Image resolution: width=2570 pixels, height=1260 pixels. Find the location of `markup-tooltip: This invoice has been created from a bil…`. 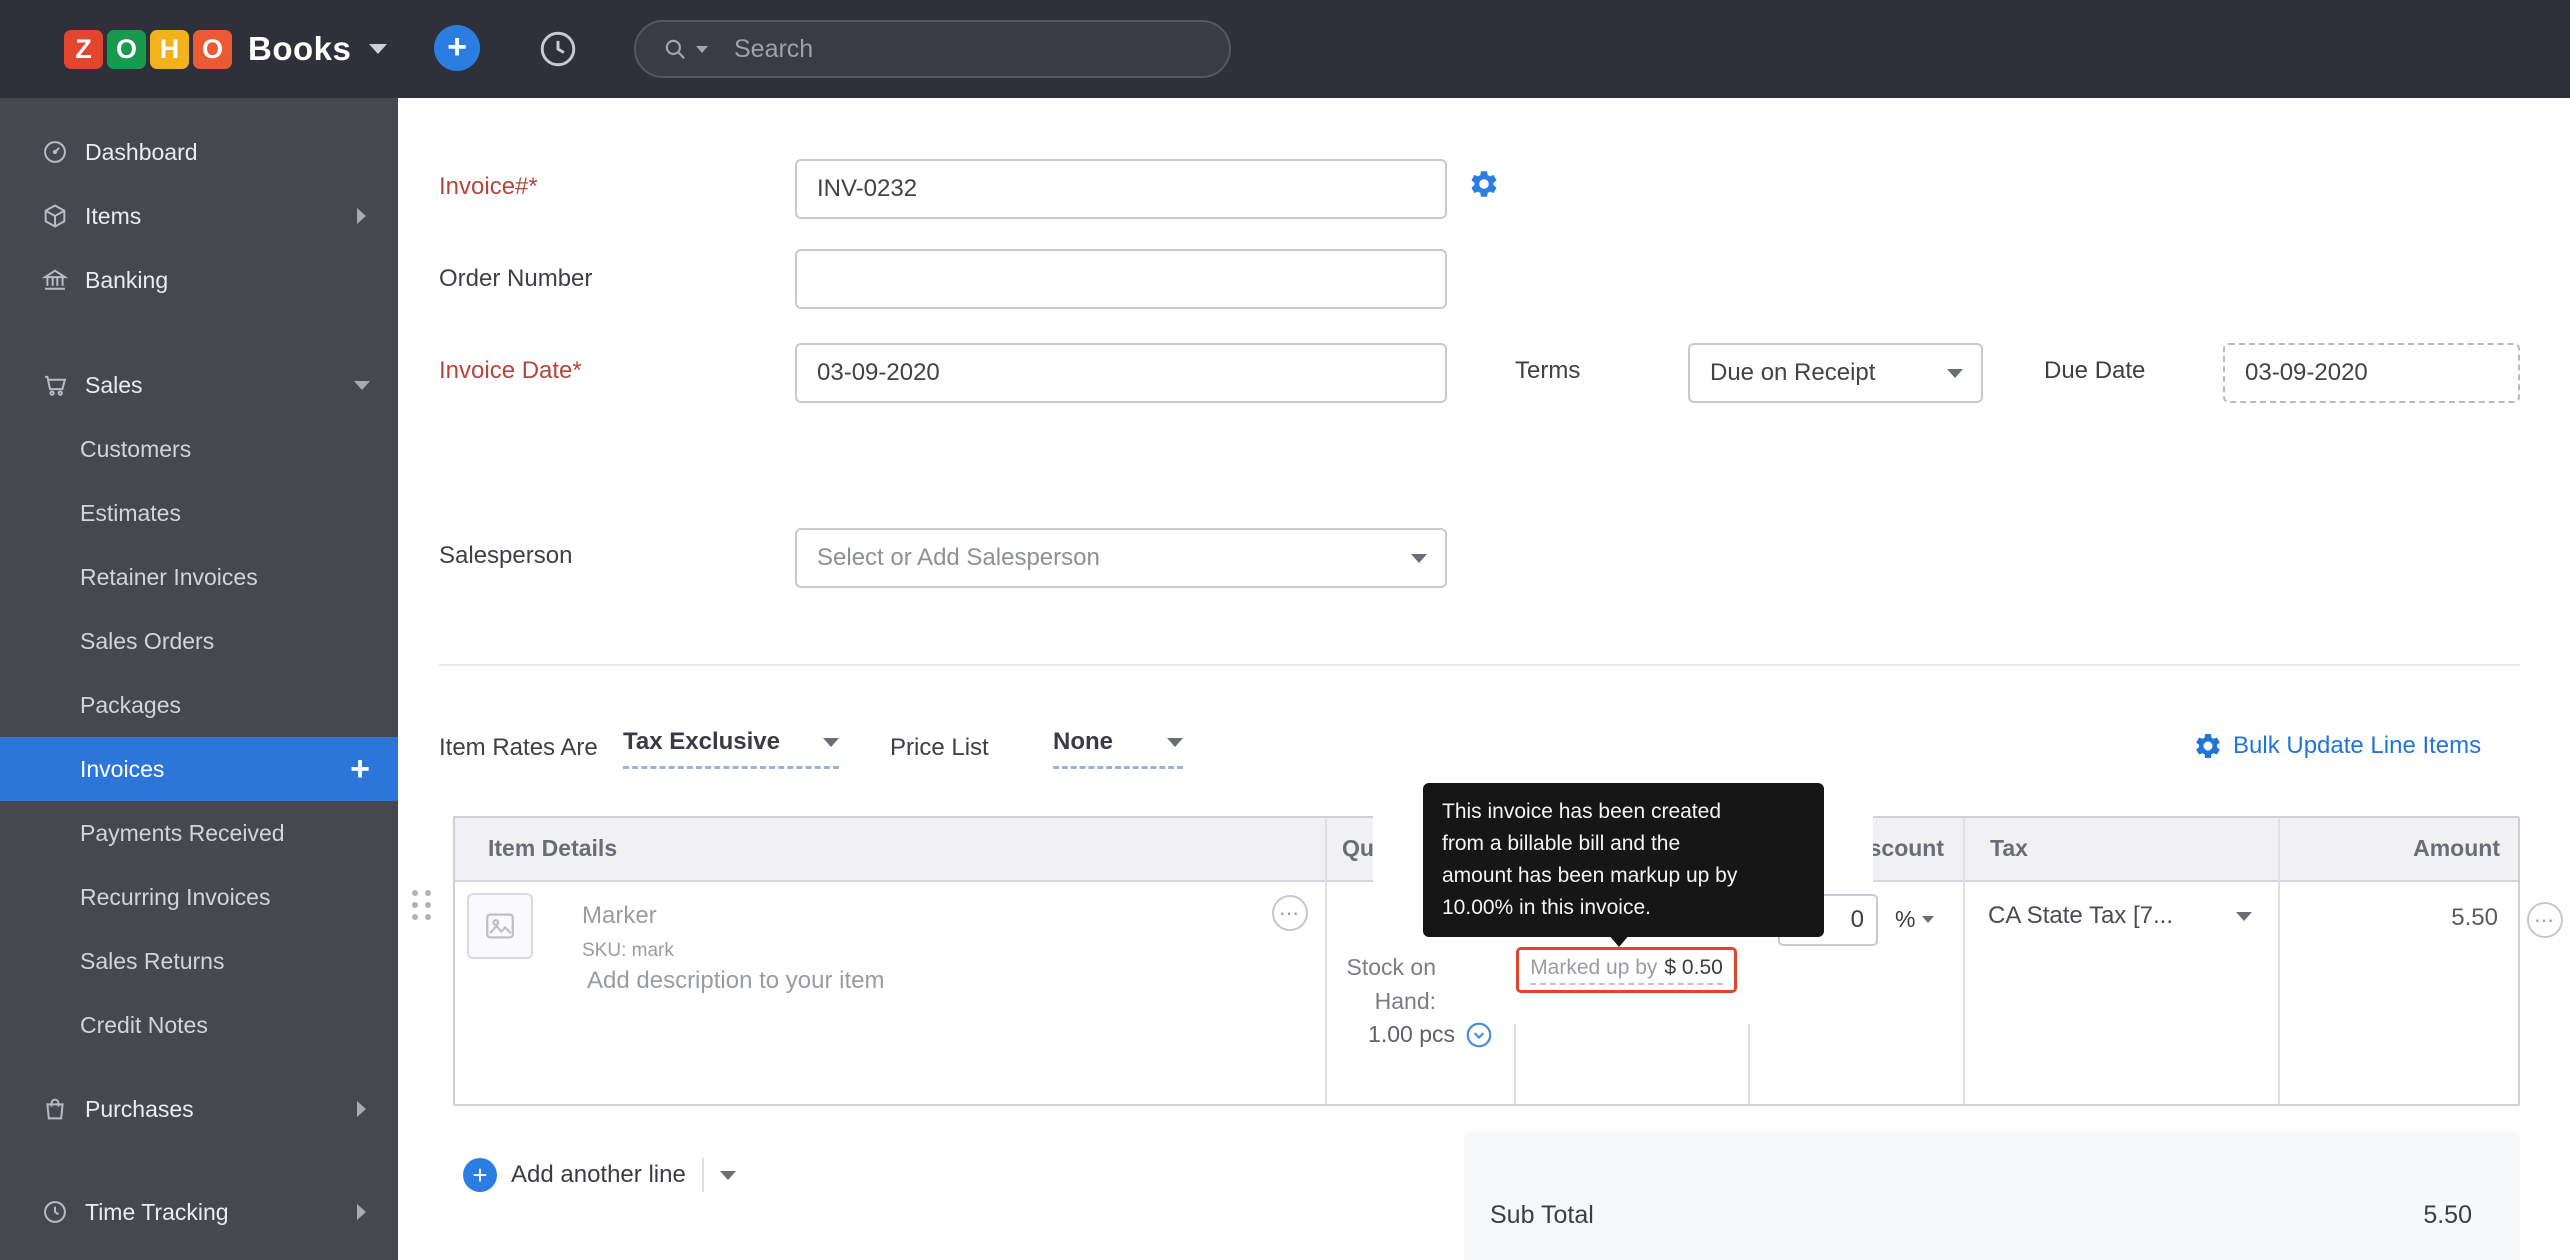

markup-tooltip: This invoice has been created from a bil… is located at coordinates (1623, 860).